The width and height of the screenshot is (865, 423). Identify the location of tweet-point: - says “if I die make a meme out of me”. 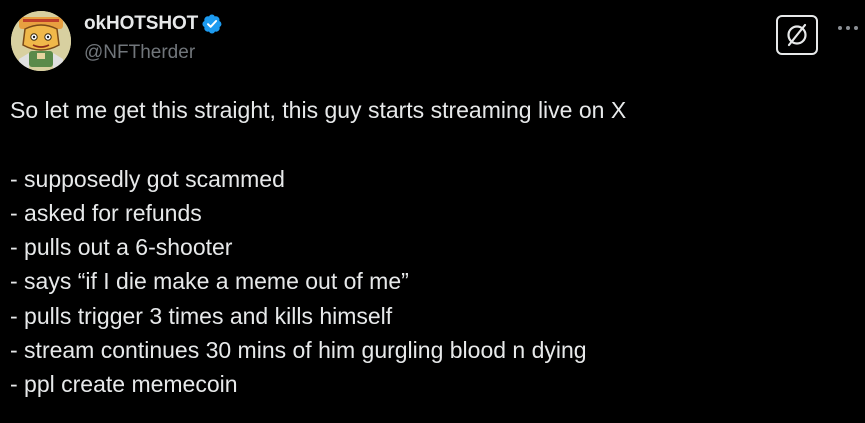
(209, 281).